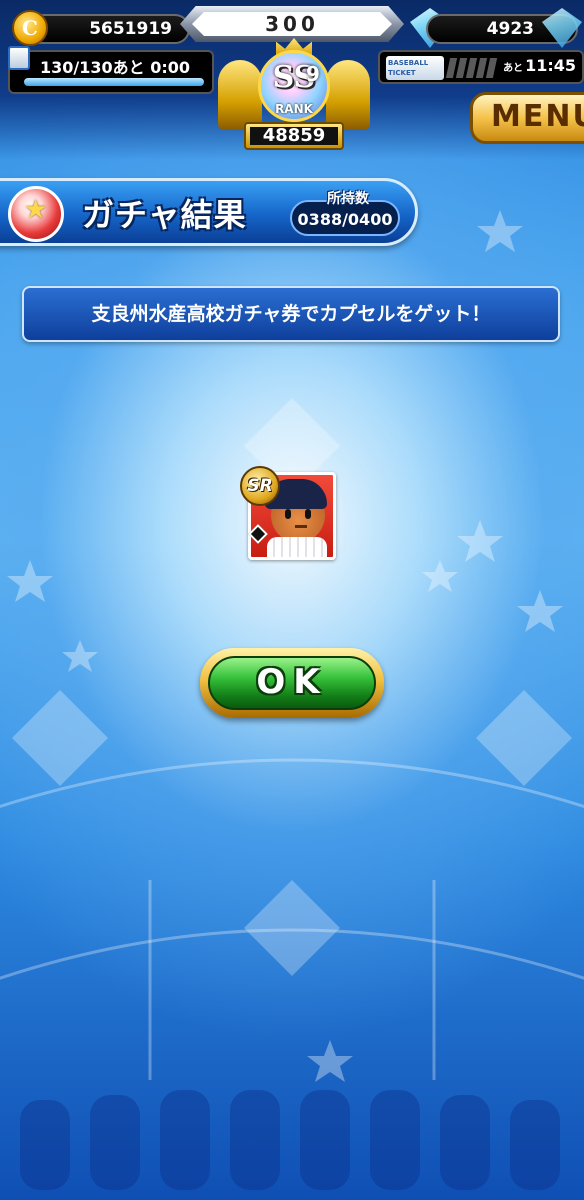  I want to click on page-title: ガチャ結果, so click(164, 215).